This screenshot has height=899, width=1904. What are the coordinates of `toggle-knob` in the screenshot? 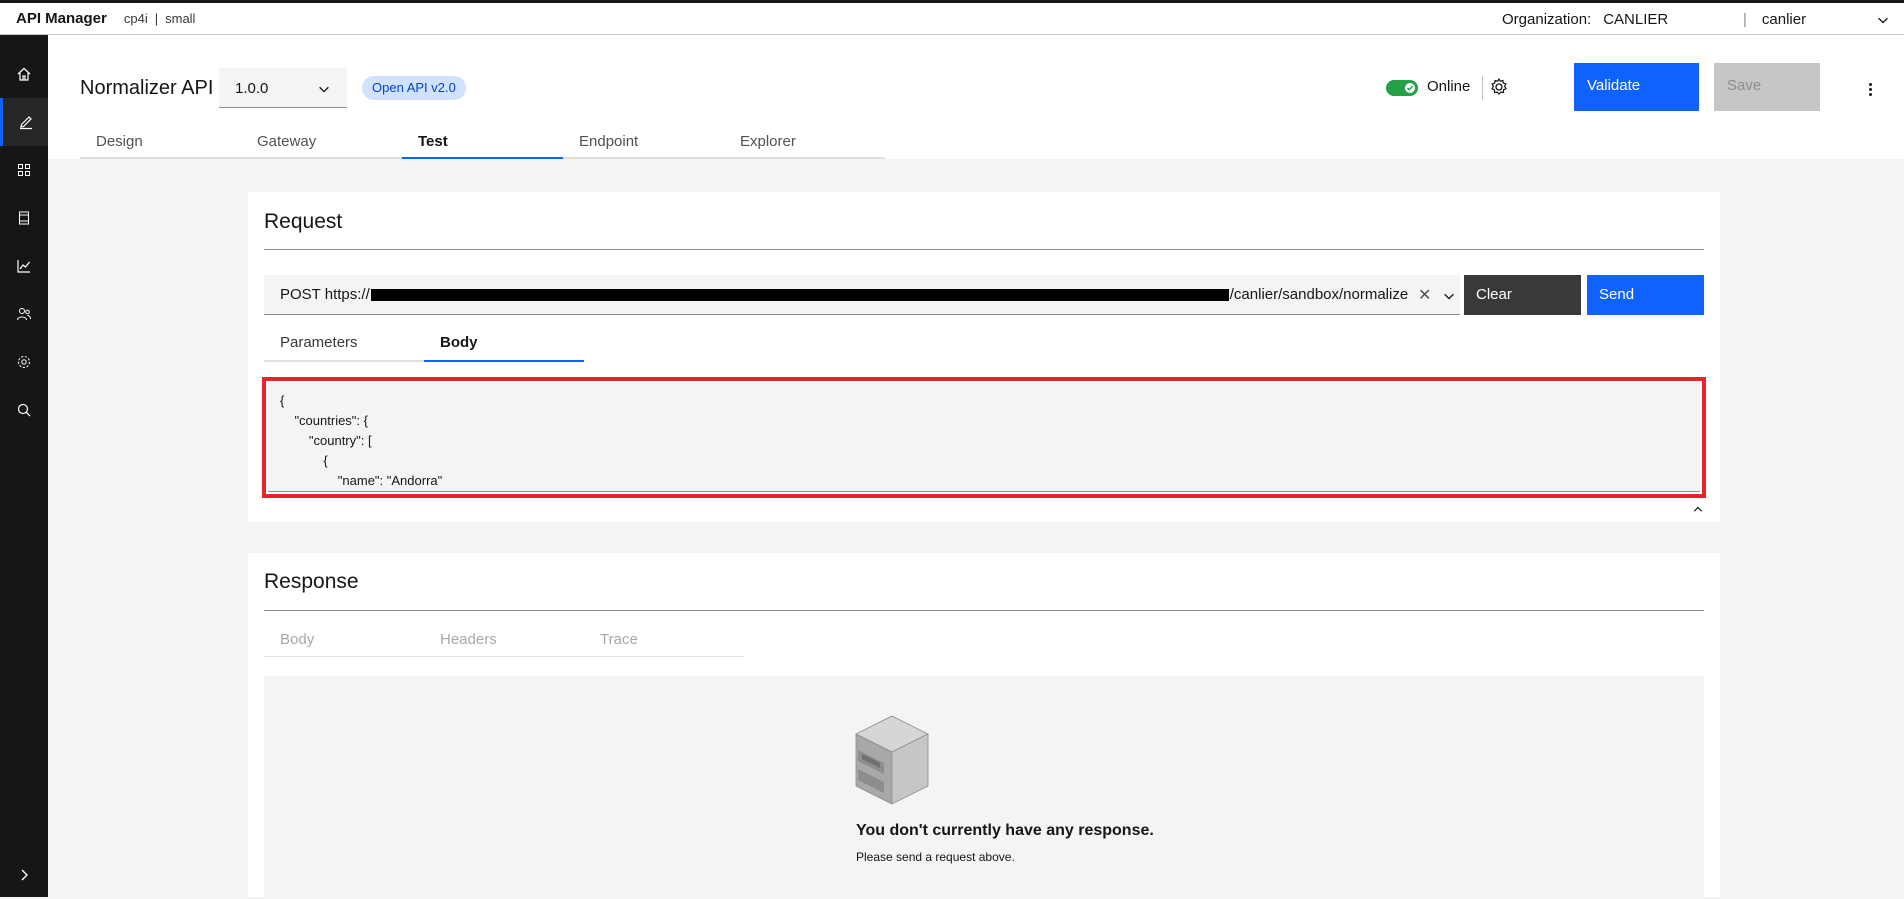 It's located at (1410, 88).